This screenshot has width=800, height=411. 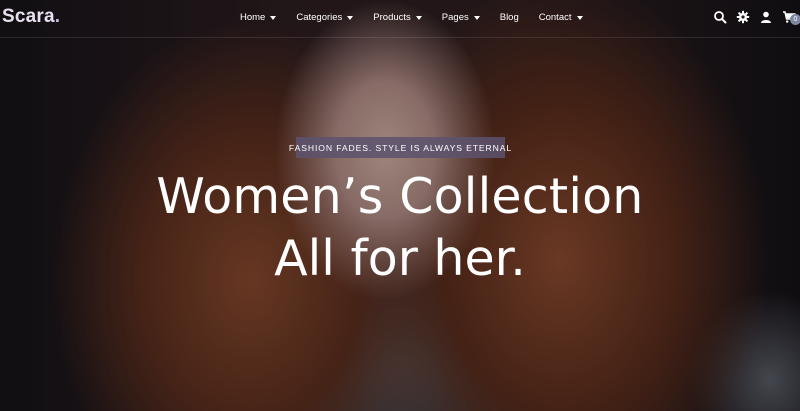 What do you see at coordinates (400, 196) in the screenshot?
I see `hero-headline-line1: Women’s Collection` at bounding box center [400, 196].